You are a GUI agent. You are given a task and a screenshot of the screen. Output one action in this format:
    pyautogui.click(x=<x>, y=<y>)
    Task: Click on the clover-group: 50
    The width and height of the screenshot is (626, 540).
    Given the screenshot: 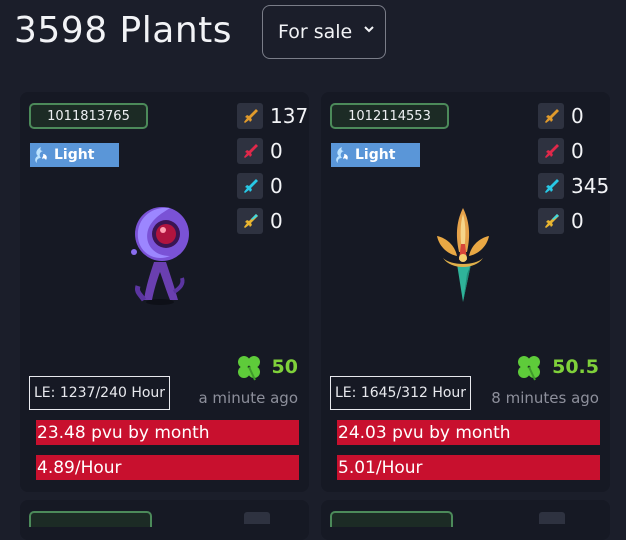 What is the action you would take?
    pyautogui.click(x=266, y=367)
    